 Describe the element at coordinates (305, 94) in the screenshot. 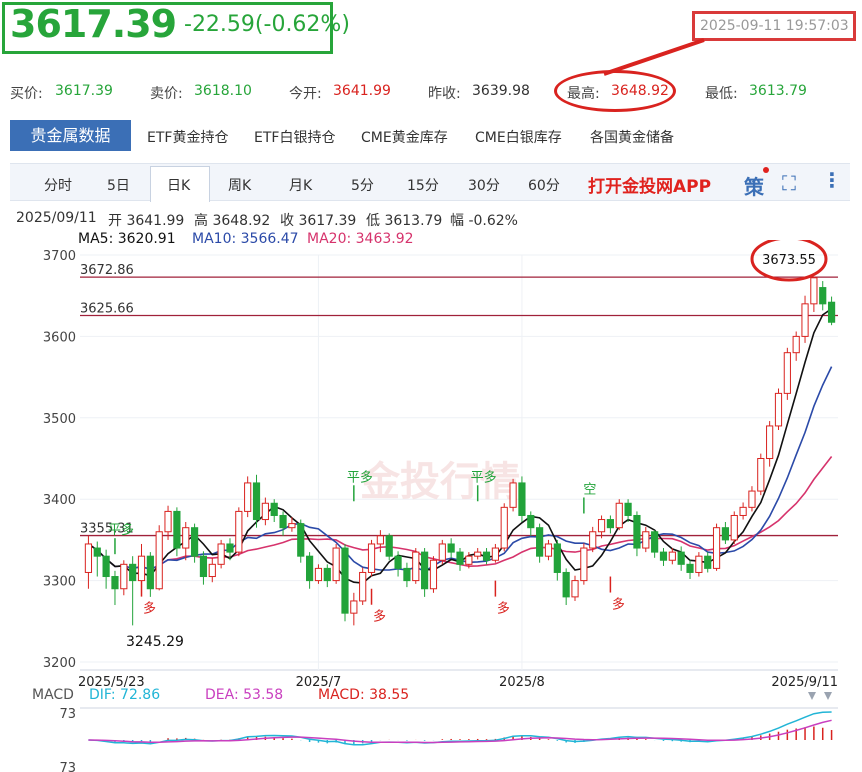

I see `open-label: 今开:` at that location.